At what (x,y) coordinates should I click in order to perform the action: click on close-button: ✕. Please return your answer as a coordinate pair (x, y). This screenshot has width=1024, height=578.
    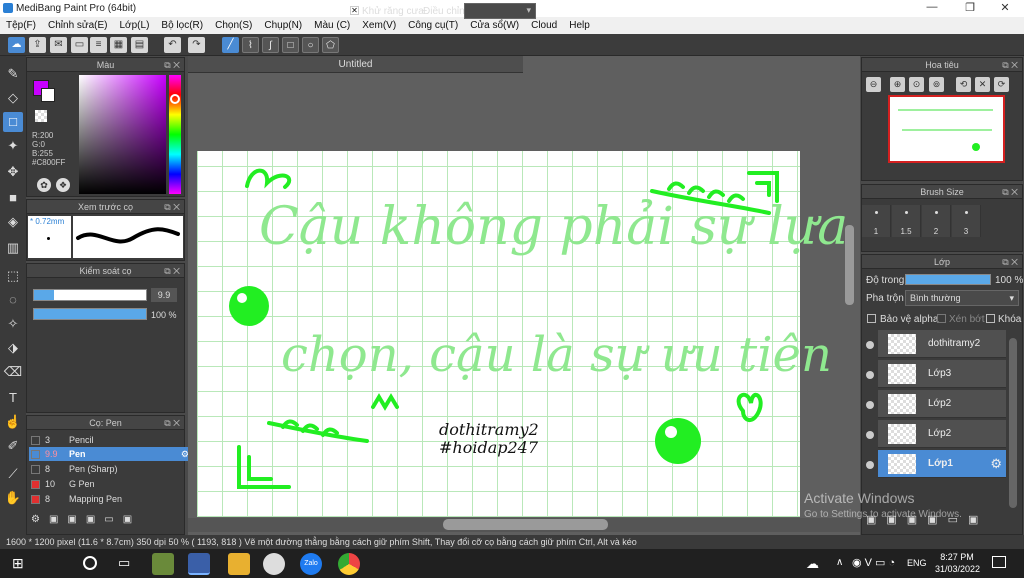
    Looking at the image, I should click on (1005, 8).